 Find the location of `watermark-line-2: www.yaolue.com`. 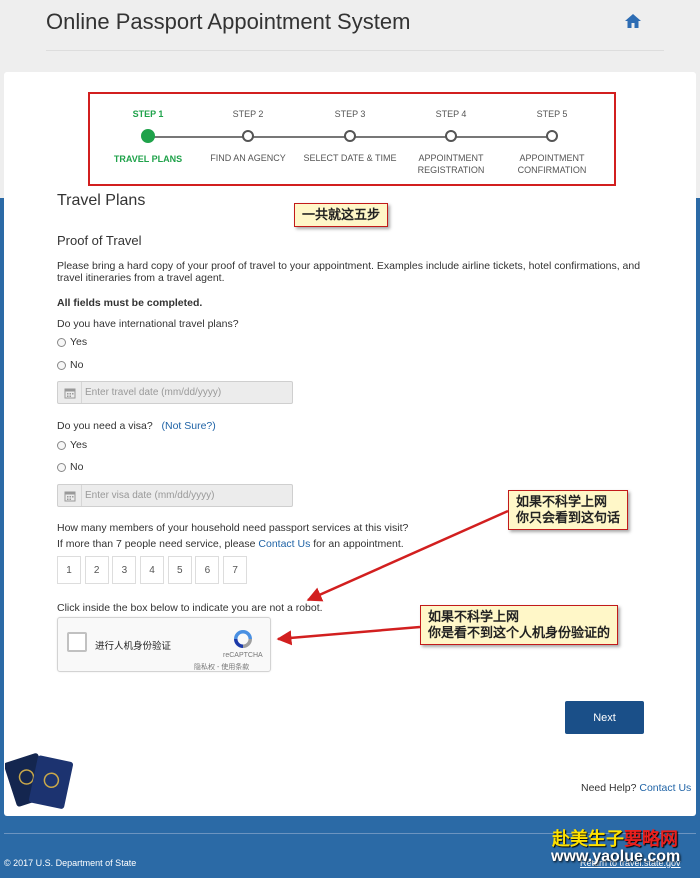

watermark-line-2: www.yaolue.com is located at coordinates (616, 856).